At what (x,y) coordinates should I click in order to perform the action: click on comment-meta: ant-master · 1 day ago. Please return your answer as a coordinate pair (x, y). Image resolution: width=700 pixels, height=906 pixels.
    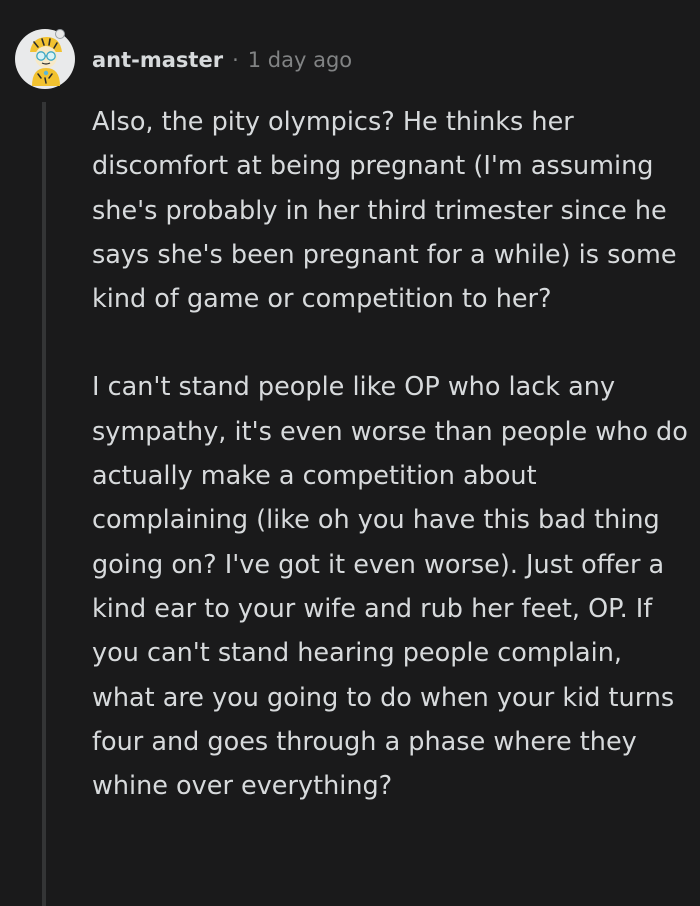
    Looking at the image, I should click on (222, 60).